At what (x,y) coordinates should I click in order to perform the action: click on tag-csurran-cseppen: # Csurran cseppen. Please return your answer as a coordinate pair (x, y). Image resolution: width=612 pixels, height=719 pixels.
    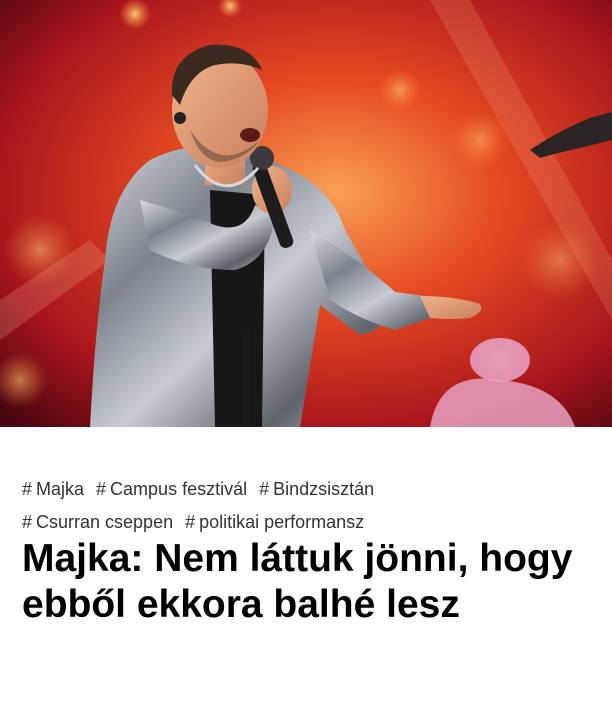
    Looking at the image, I should click on (97, 522).